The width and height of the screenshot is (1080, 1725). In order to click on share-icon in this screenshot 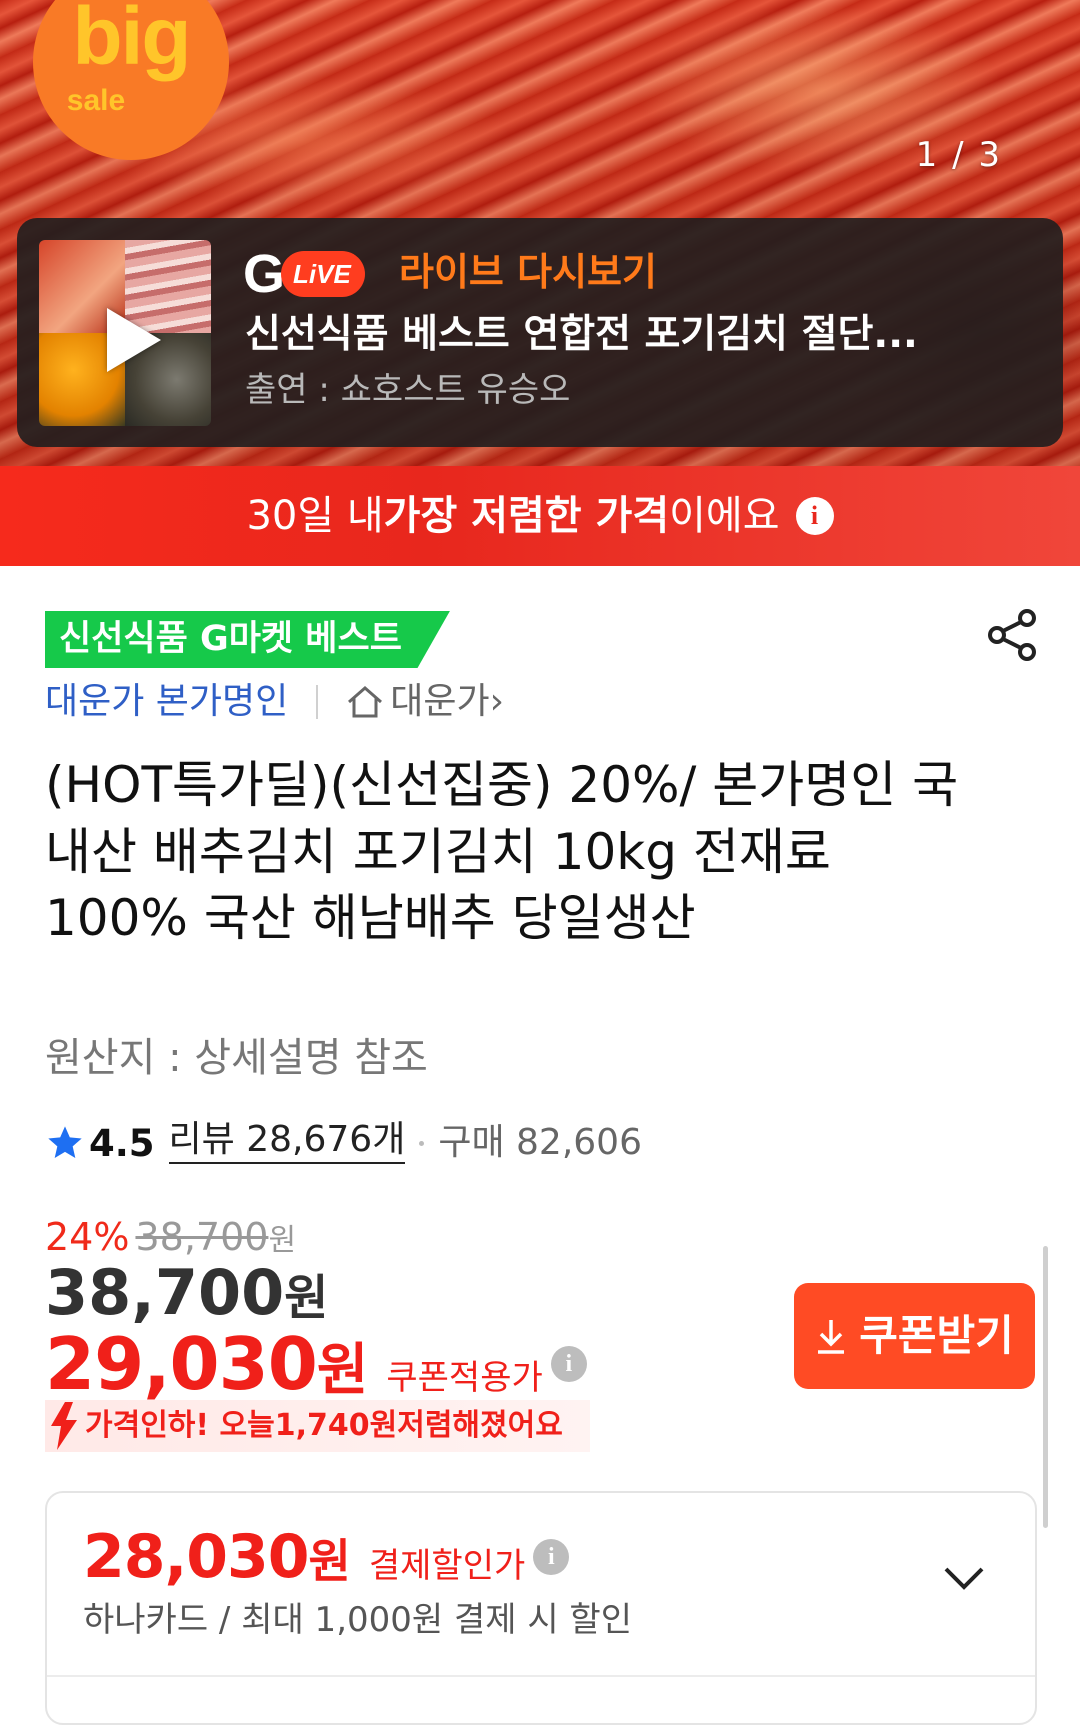, I will do `click(1012, 635)`.